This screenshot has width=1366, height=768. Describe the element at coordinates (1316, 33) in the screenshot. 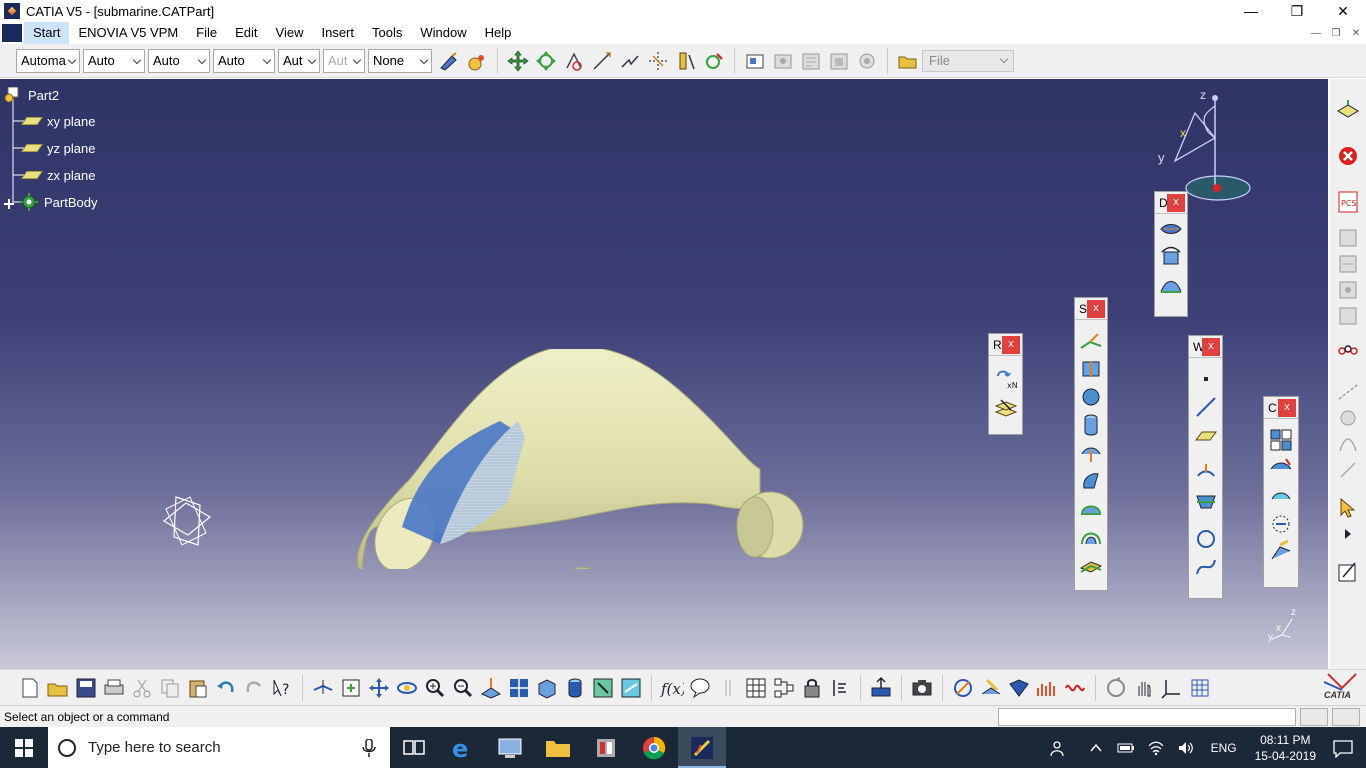

I see `doc-minimize-button: —` at that location.